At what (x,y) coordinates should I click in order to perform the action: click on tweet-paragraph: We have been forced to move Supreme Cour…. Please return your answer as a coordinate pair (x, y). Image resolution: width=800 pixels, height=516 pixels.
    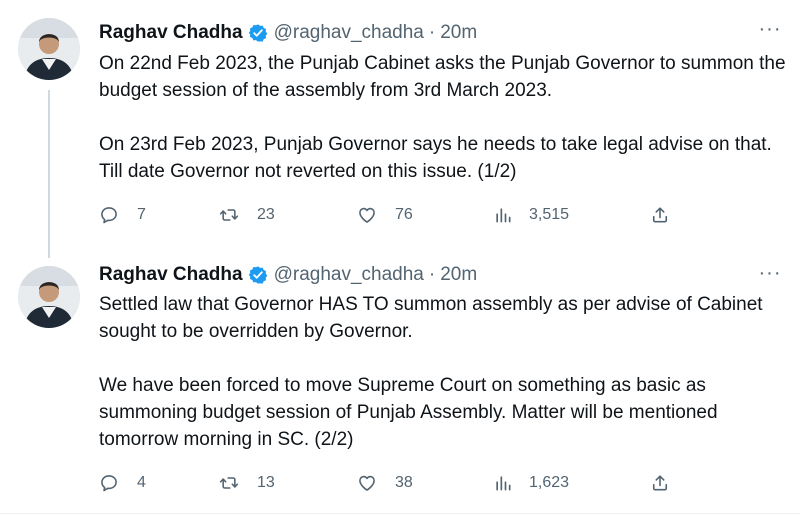
    Looking at the image, I should click on (408, 412).